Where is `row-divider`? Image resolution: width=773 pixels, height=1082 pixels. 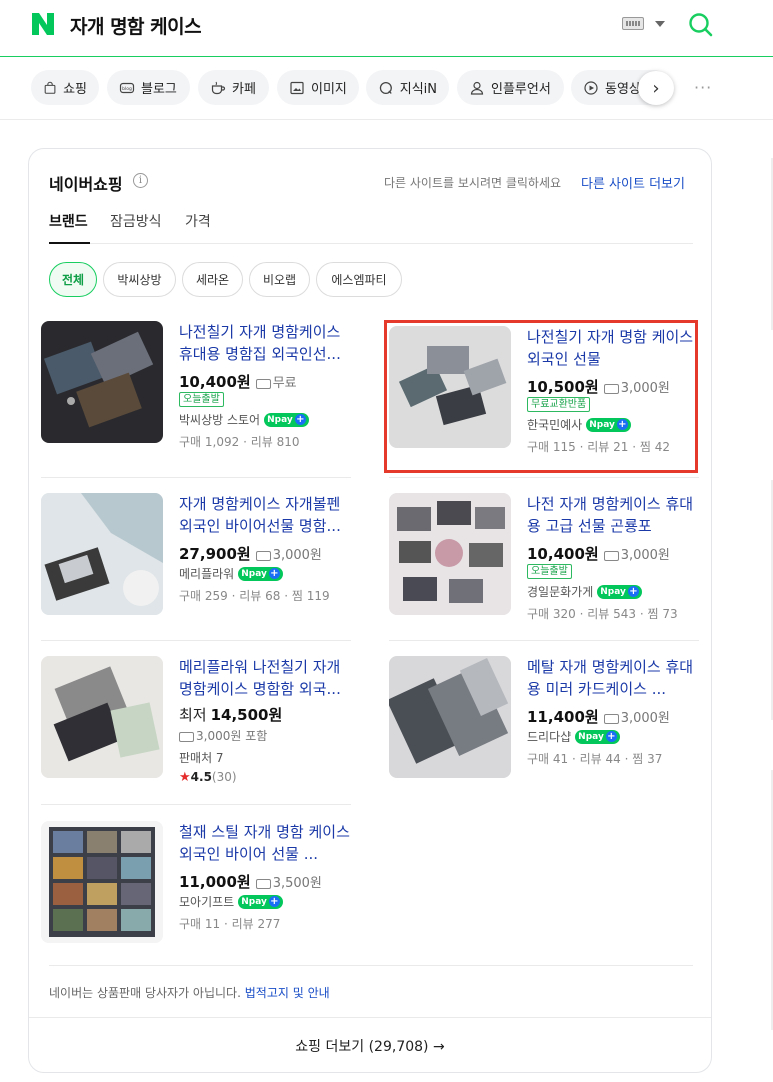 row-divider is located at coordinates (544, 477).